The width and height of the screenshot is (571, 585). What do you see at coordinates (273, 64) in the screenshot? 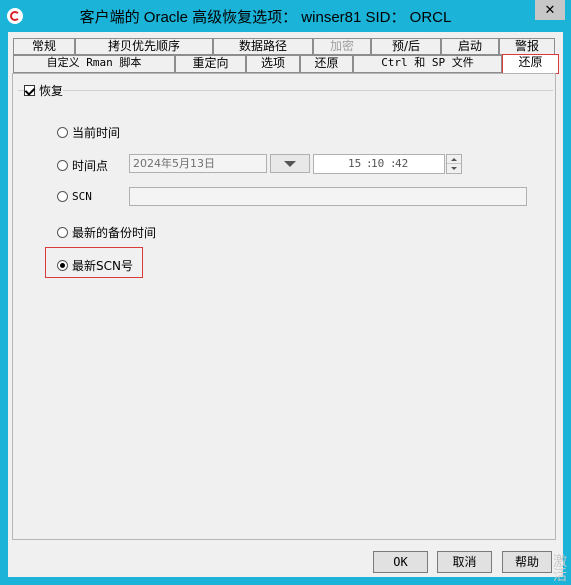
I see `tab-options: 选项` at bounding box center [273, 64].